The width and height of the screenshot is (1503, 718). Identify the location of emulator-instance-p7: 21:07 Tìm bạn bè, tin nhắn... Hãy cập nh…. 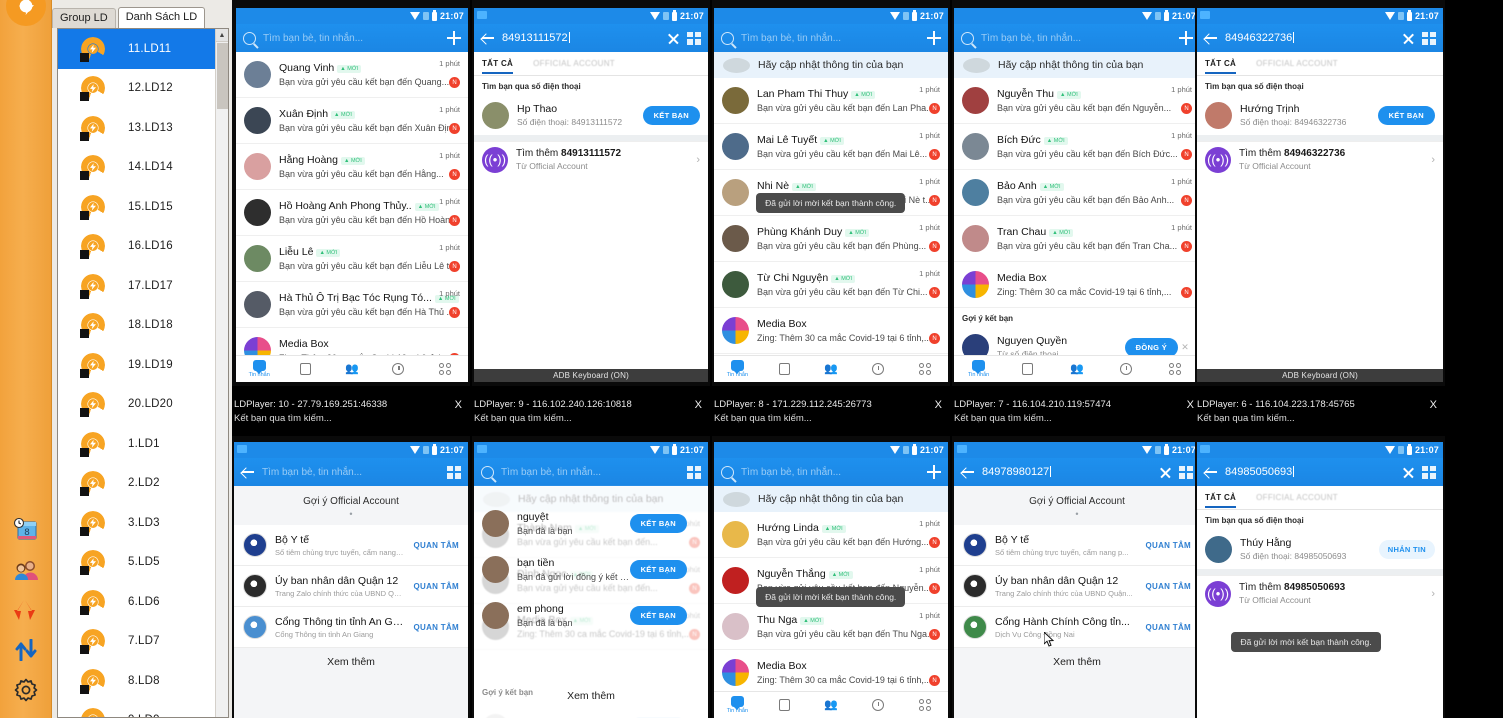
(591, 577).